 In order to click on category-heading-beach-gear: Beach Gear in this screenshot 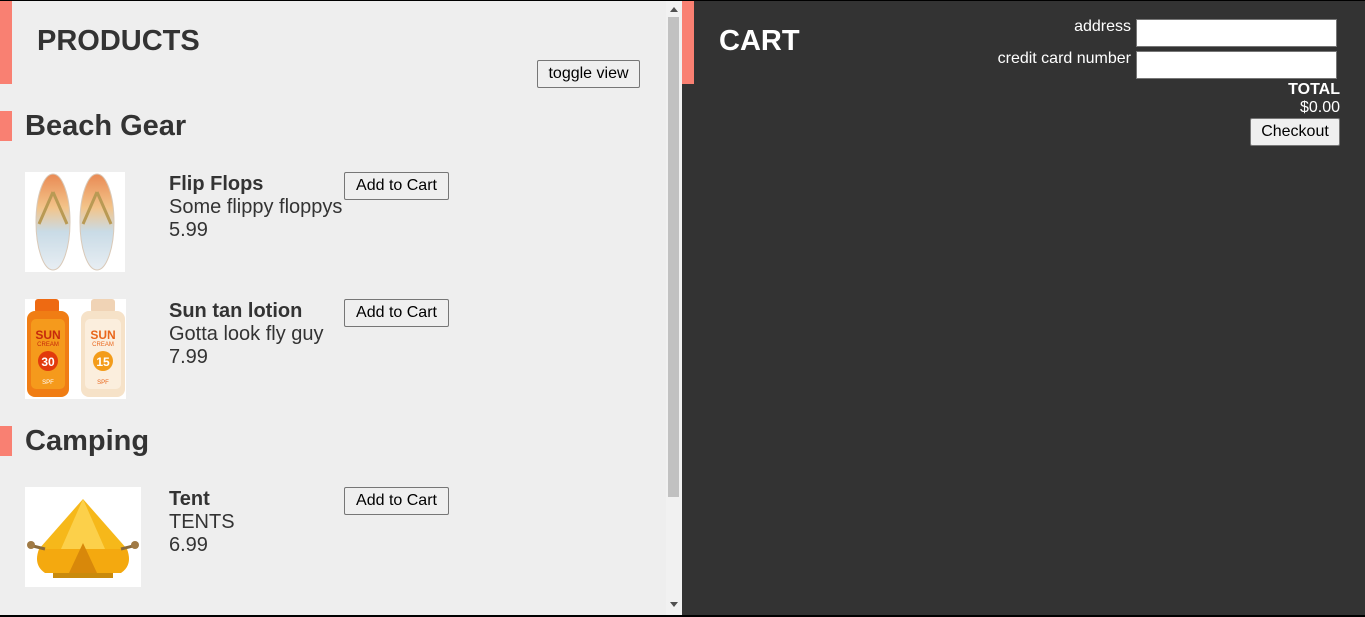, I will do `click(106, 126)`.